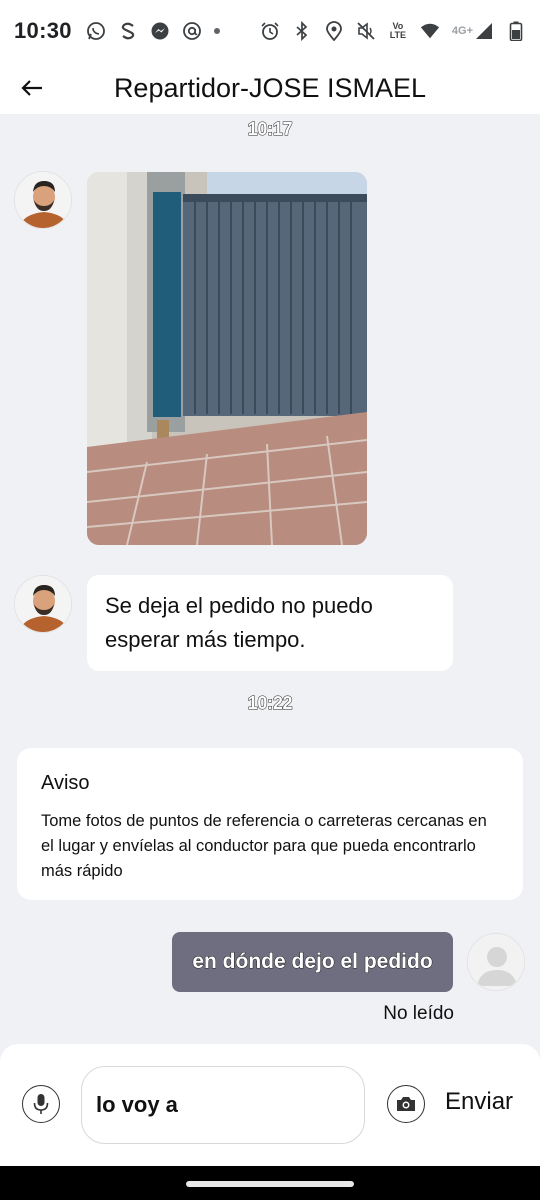 The height and width of the screenshot is (1200, 540). I want to click on page-title: Repartidor-JOSE ISMAEL, so click(270, 87).